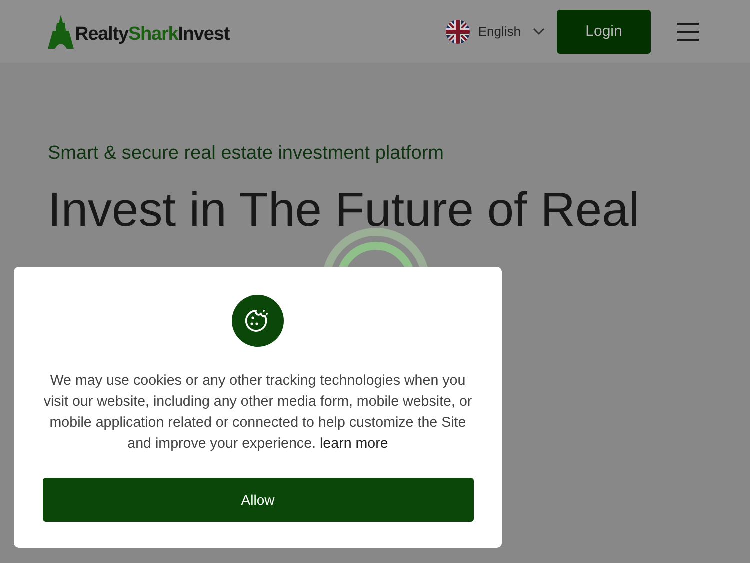  I want to click on tower-icon, so click(61, 31).